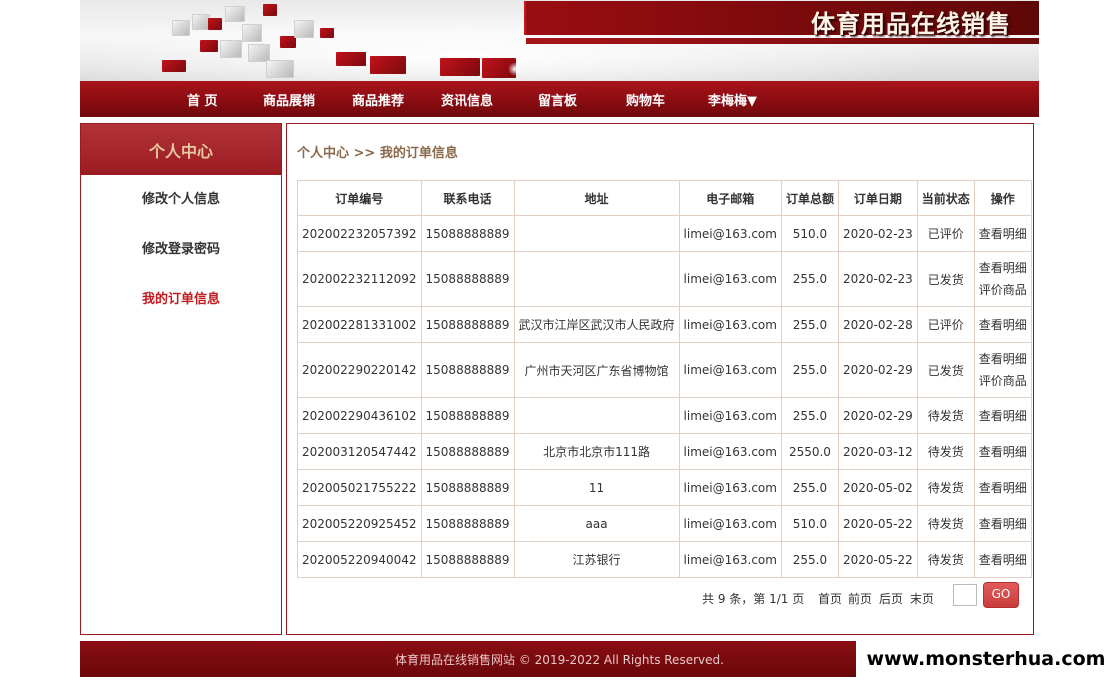  Describe the element at coordinates (359, 198) in the screenshot. I see `col-header-order-id: 订单编号` at that location.